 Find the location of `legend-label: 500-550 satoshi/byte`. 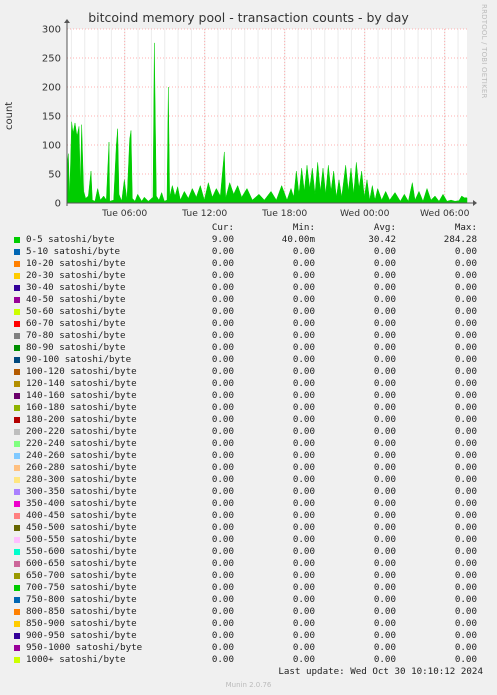

legend-label: 500-550 satoshi/byte is located at coordinates (81, 539).